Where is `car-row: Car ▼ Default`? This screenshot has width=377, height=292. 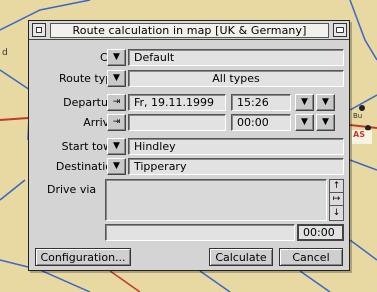 car-row: Car ▼ Default is located at coordinates (189, 57).